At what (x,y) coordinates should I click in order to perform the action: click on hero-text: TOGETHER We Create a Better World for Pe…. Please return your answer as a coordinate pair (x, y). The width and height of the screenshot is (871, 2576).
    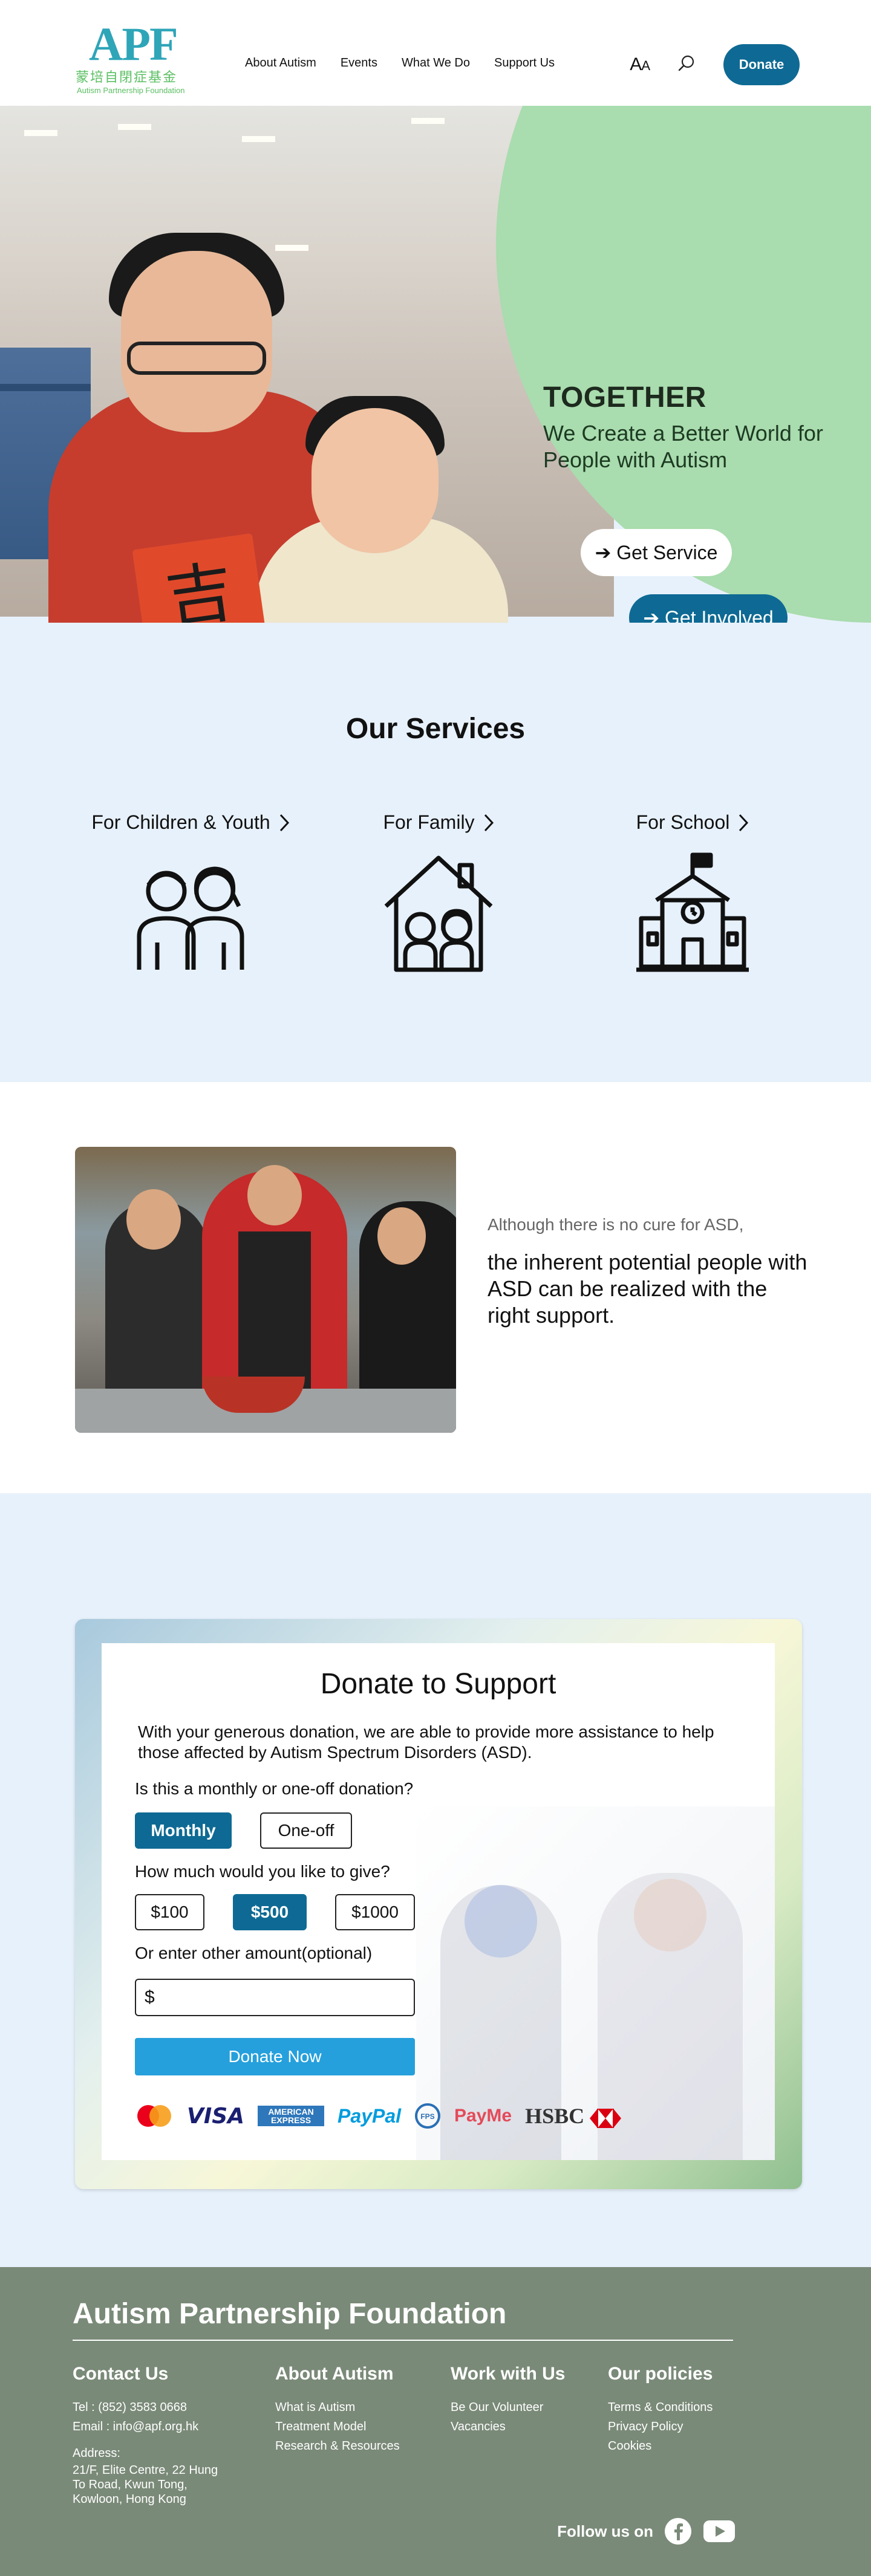
    Looking at the image, I should click on (700, 427).